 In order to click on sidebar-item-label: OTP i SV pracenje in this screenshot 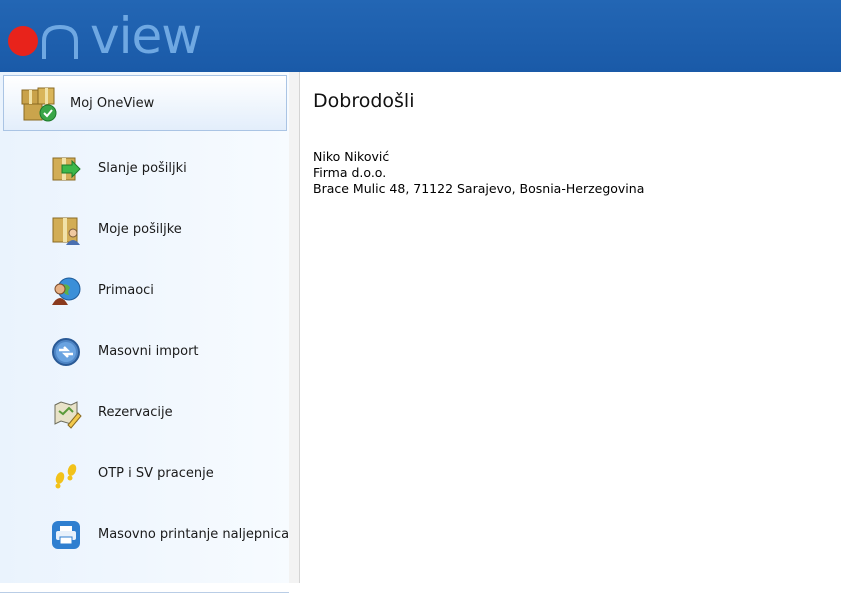, I will do `click(156, 473)`.